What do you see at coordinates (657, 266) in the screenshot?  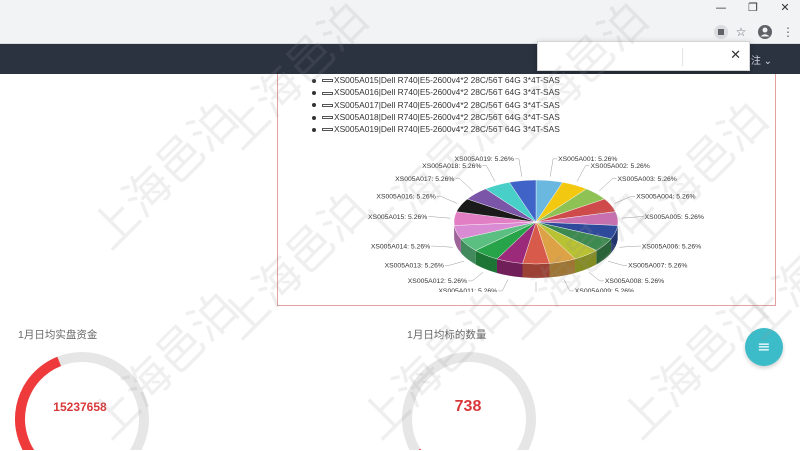 I see `pie-label: XS005A007: 5.26%` at bounding box center [657, 266].